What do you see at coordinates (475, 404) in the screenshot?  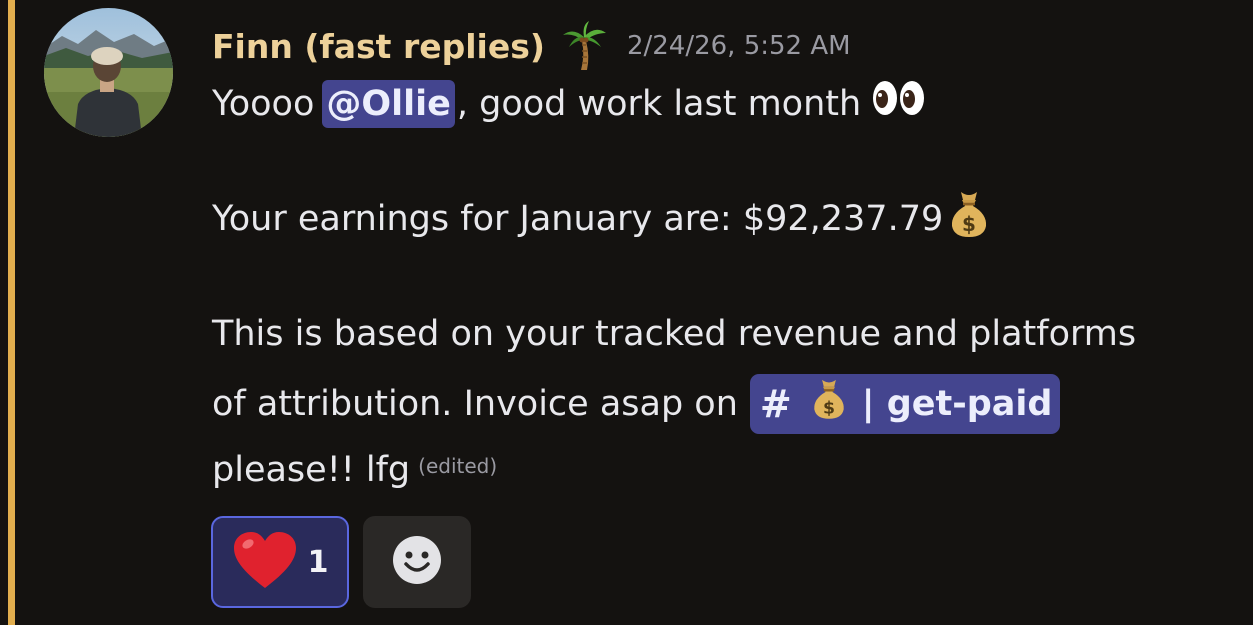 I see `message-text: of attribution. Invoice asap on` at bounding box center [475, 404].